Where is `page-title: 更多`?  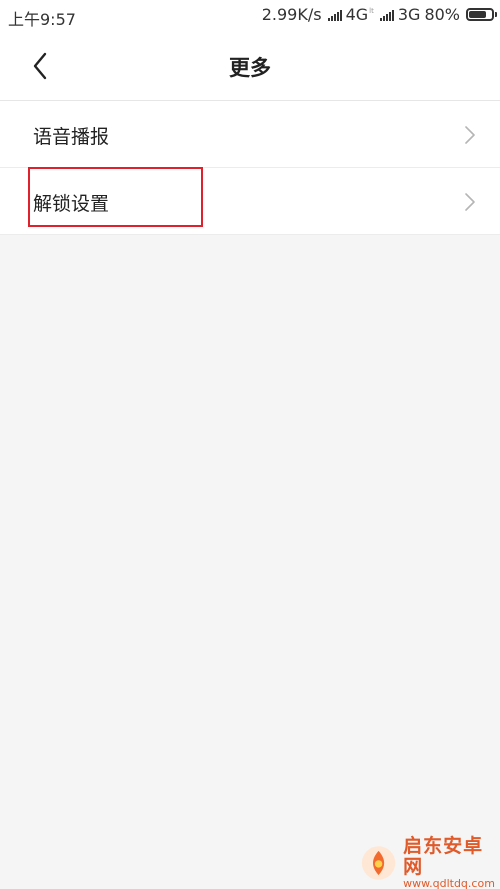
page-title: 更多 is located at coordinates (250, 68).